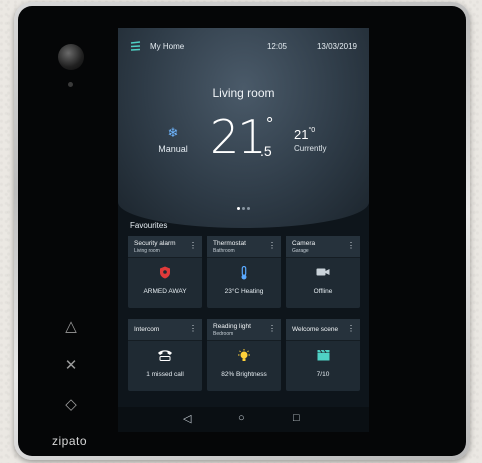  I want to click on top-bar: My Home 12:05 13/03/2019, so click(243, 48).